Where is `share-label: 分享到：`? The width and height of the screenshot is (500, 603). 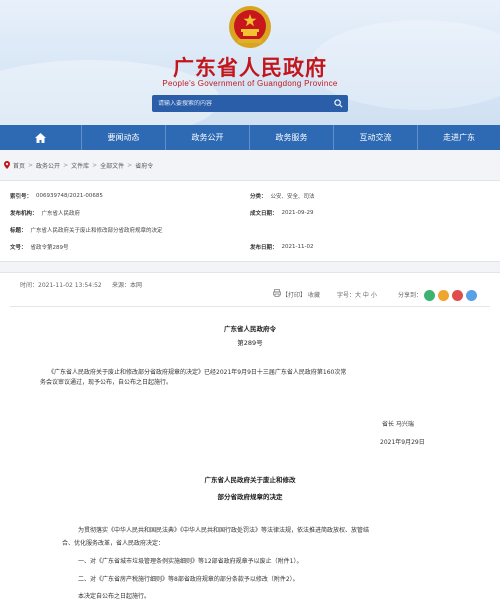 share-label: 分享到： is located at coordinates (410, 295).